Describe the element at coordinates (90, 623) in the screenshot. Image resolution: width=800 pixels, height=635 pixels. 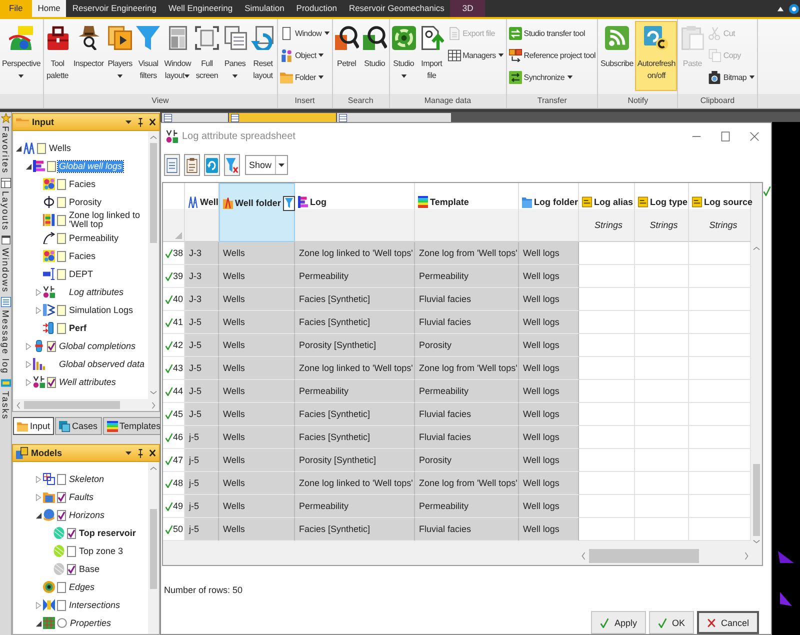
I see `tree-item: Properties` at that location.